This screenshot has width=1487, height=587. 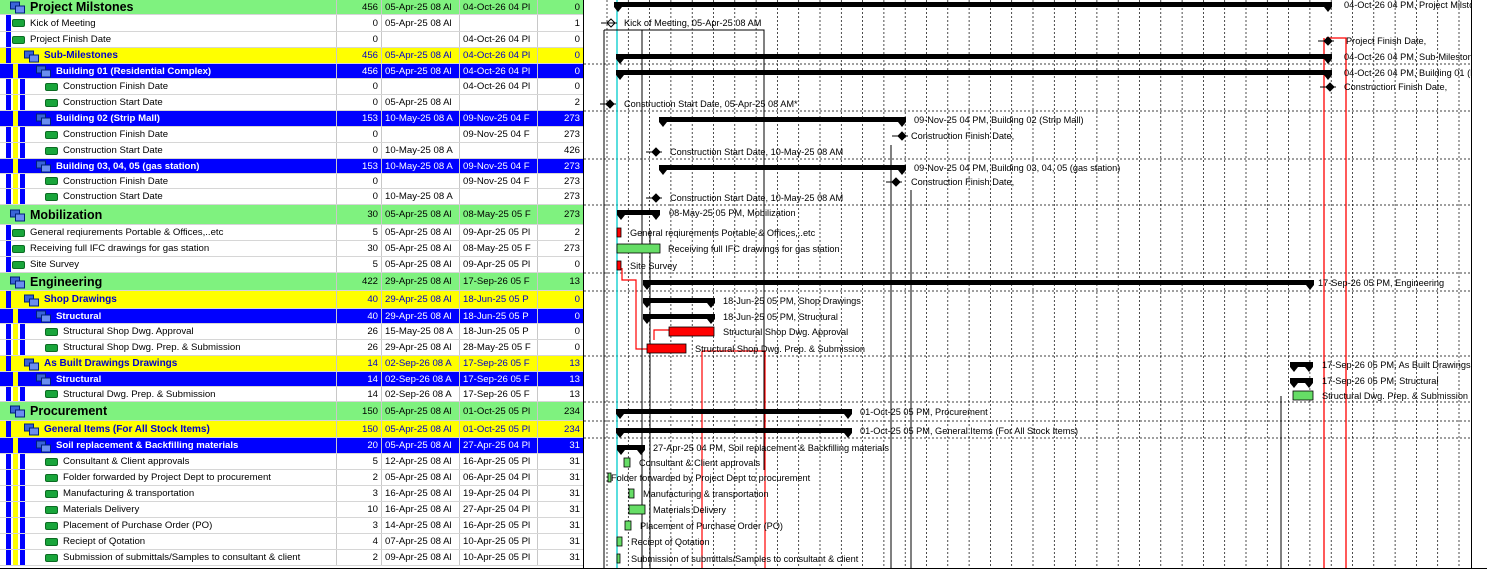 I want to click on activity-name: Reciept of Qotation, so click(x=104, y=541).